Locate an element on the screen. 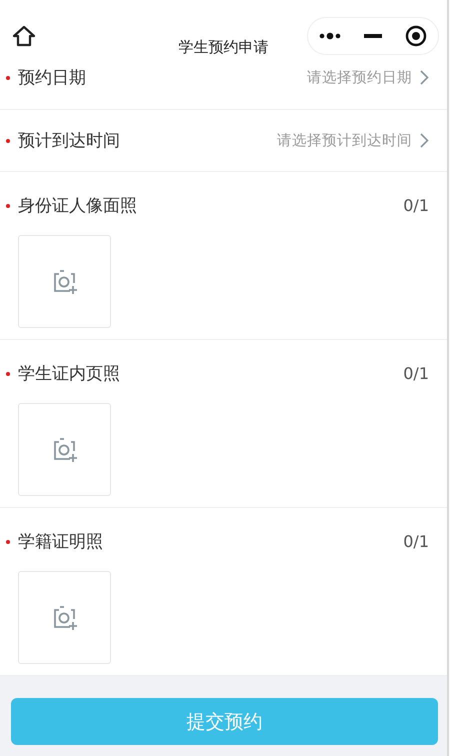 This screenshot has width=450, height=756. field-label: 预约日期 is located at coordinates (52, 78).